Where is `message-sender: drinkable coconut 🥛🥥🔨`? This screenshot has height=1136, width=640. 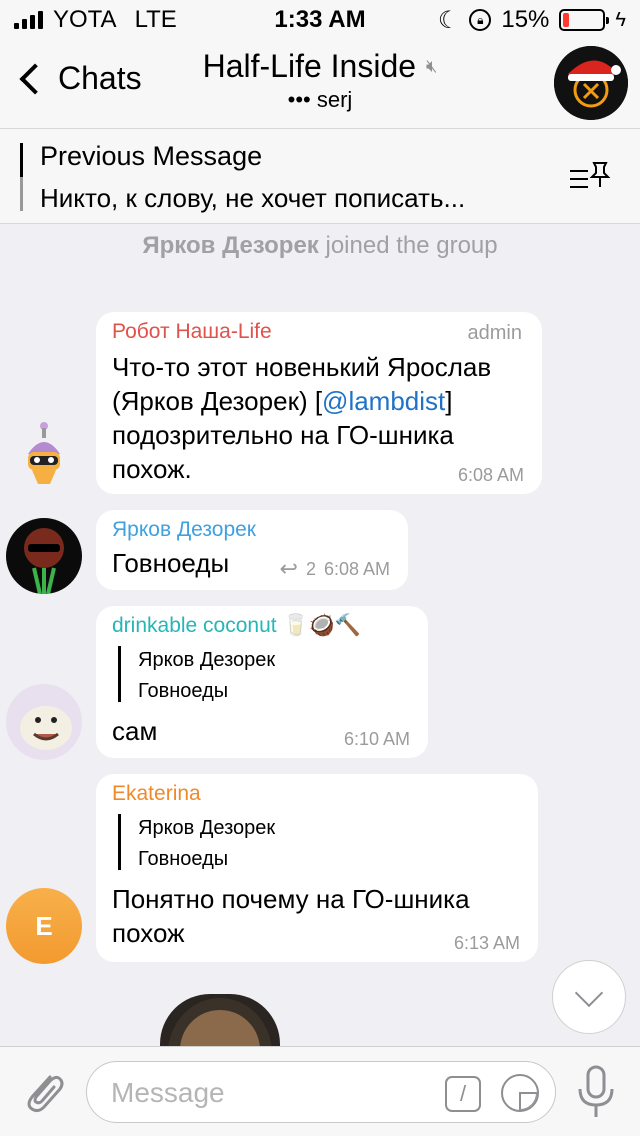
message-sender: drinkable coconut 🥛🥥🔨 is located at coordinates (262, 626).